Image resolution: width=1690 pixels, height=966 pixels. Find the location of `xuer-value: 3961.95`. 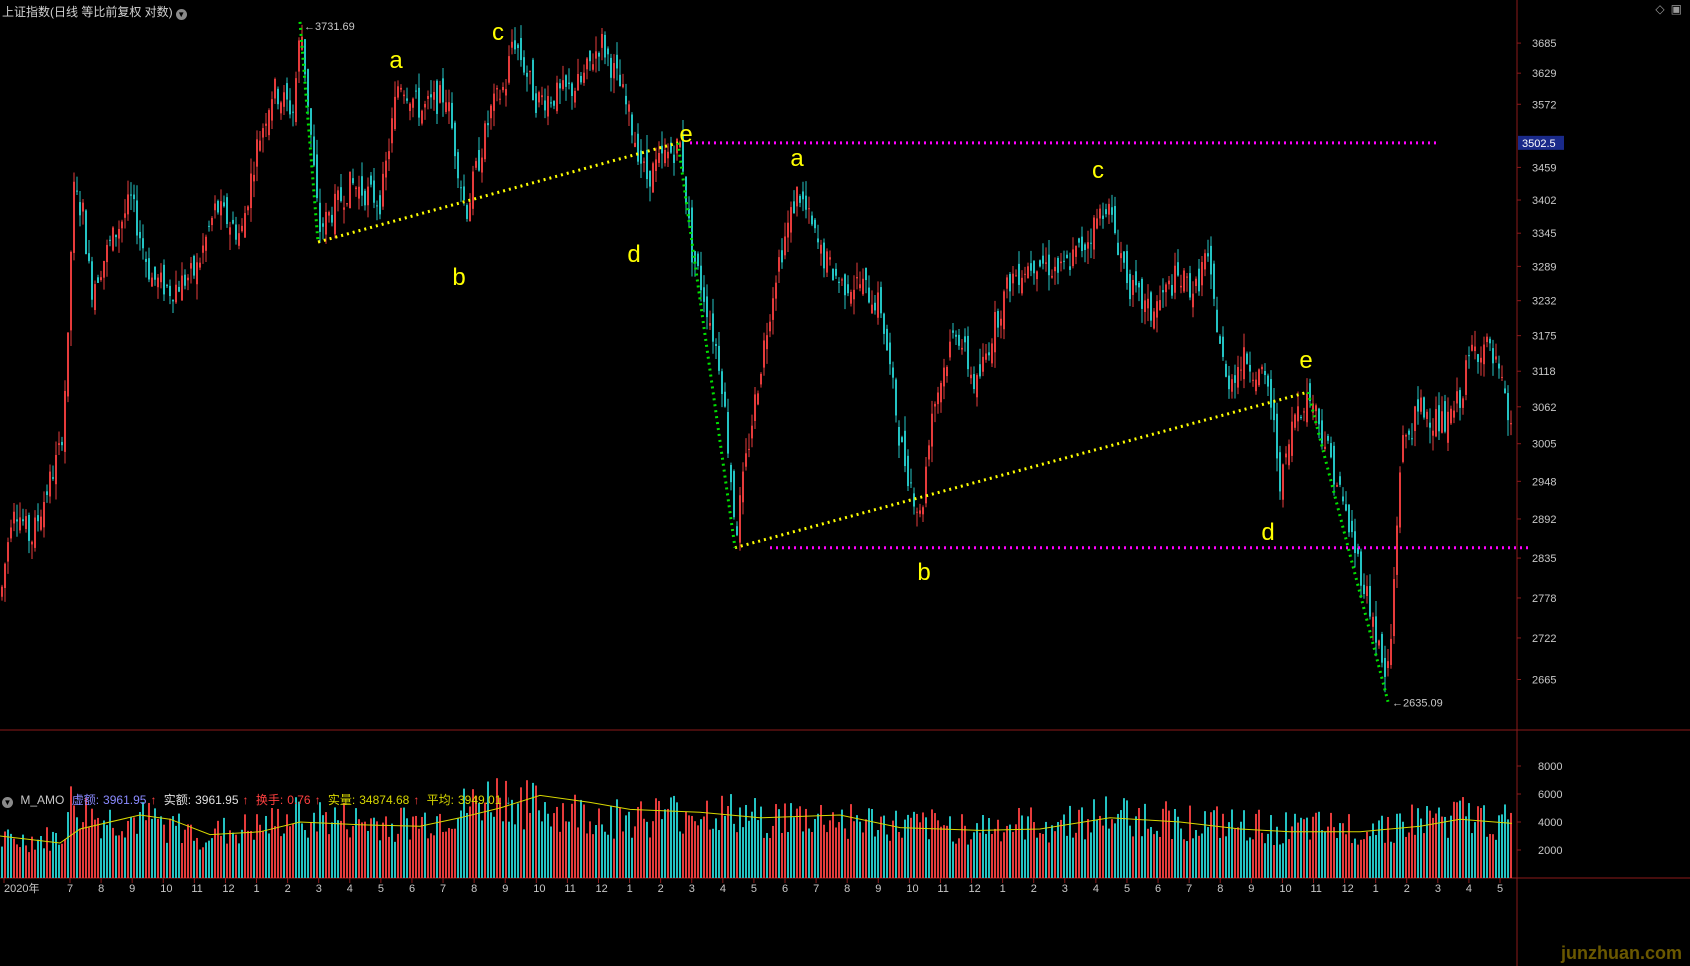

xuer-value: 3961.95 is located at coordinates (125, 800).